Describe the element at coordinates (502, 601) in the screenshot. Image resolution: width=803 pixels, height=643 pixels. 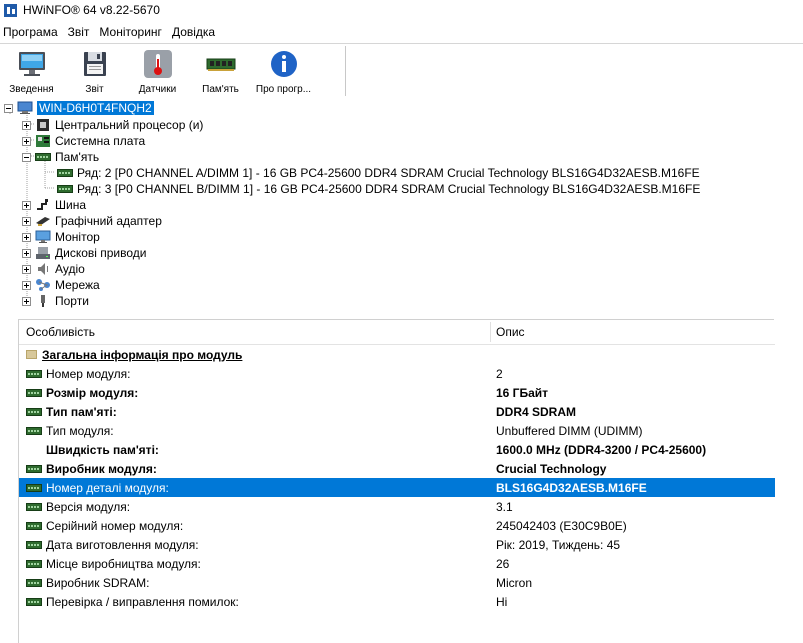
I see `row-value: Ні` at that location.